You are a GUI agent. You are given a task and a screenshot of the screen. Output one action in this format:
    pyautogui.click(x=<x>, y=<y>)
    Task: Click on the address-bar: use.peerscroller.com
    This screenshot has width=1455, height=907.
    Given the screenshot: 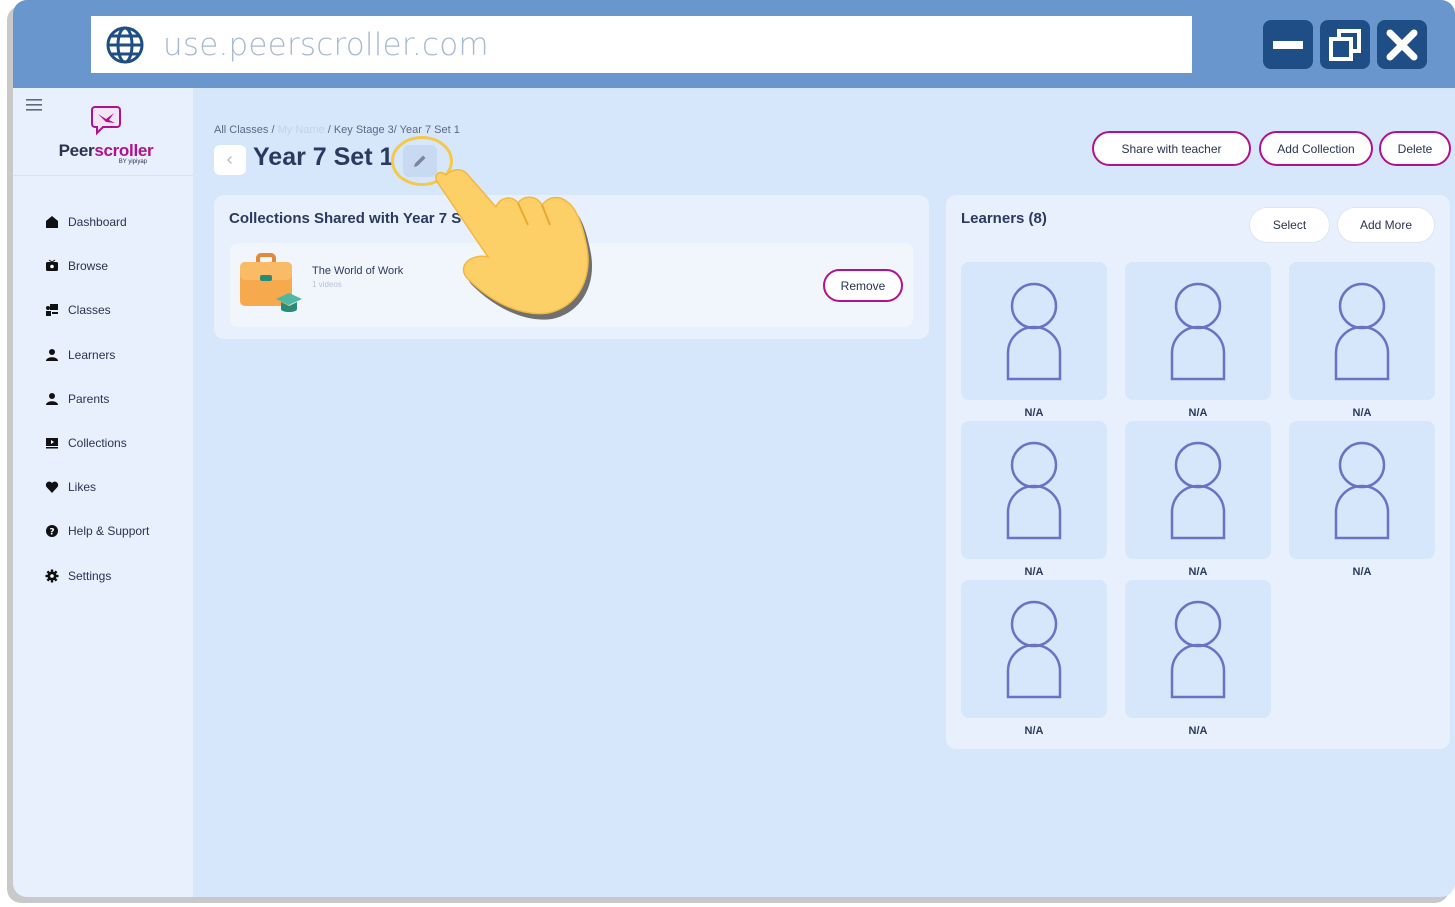 What is the action you would take?
    pyautogui.click(x=641, y=44)
    